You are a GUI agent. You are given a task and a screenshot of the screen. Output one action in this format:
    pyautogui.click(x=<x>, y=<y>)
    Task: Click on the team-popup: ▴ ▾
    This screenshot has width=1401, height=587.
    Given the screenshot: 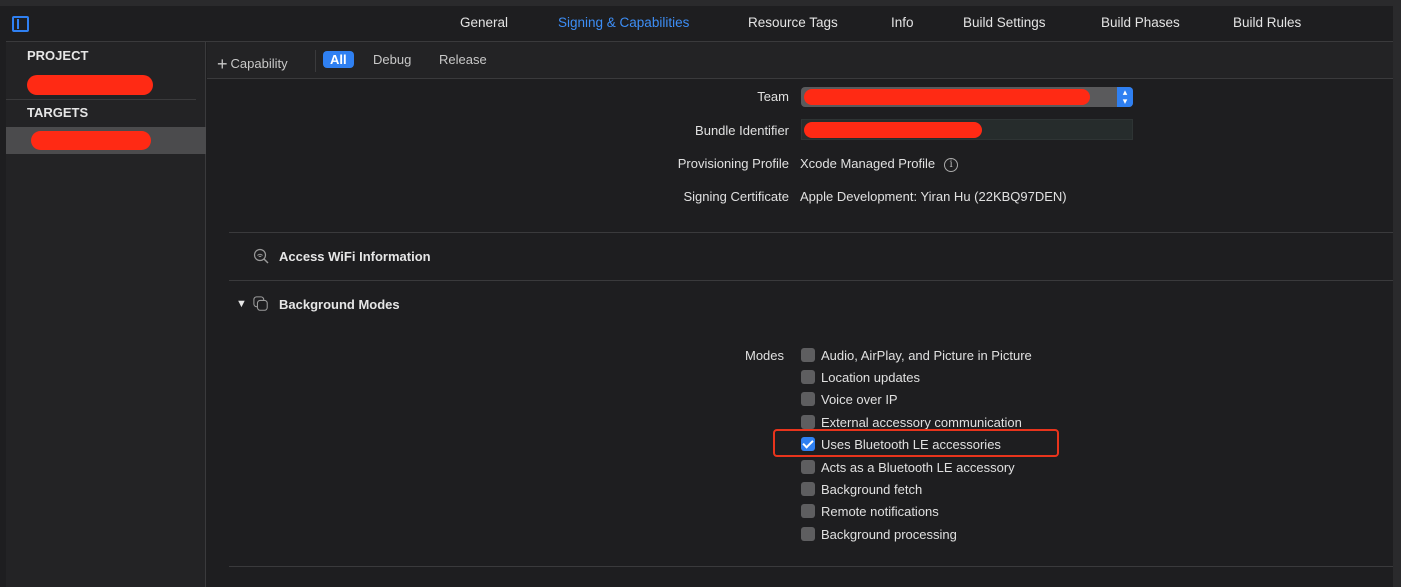 What is the action you would take?
    pyautogui.click(x=967, y=97)
    